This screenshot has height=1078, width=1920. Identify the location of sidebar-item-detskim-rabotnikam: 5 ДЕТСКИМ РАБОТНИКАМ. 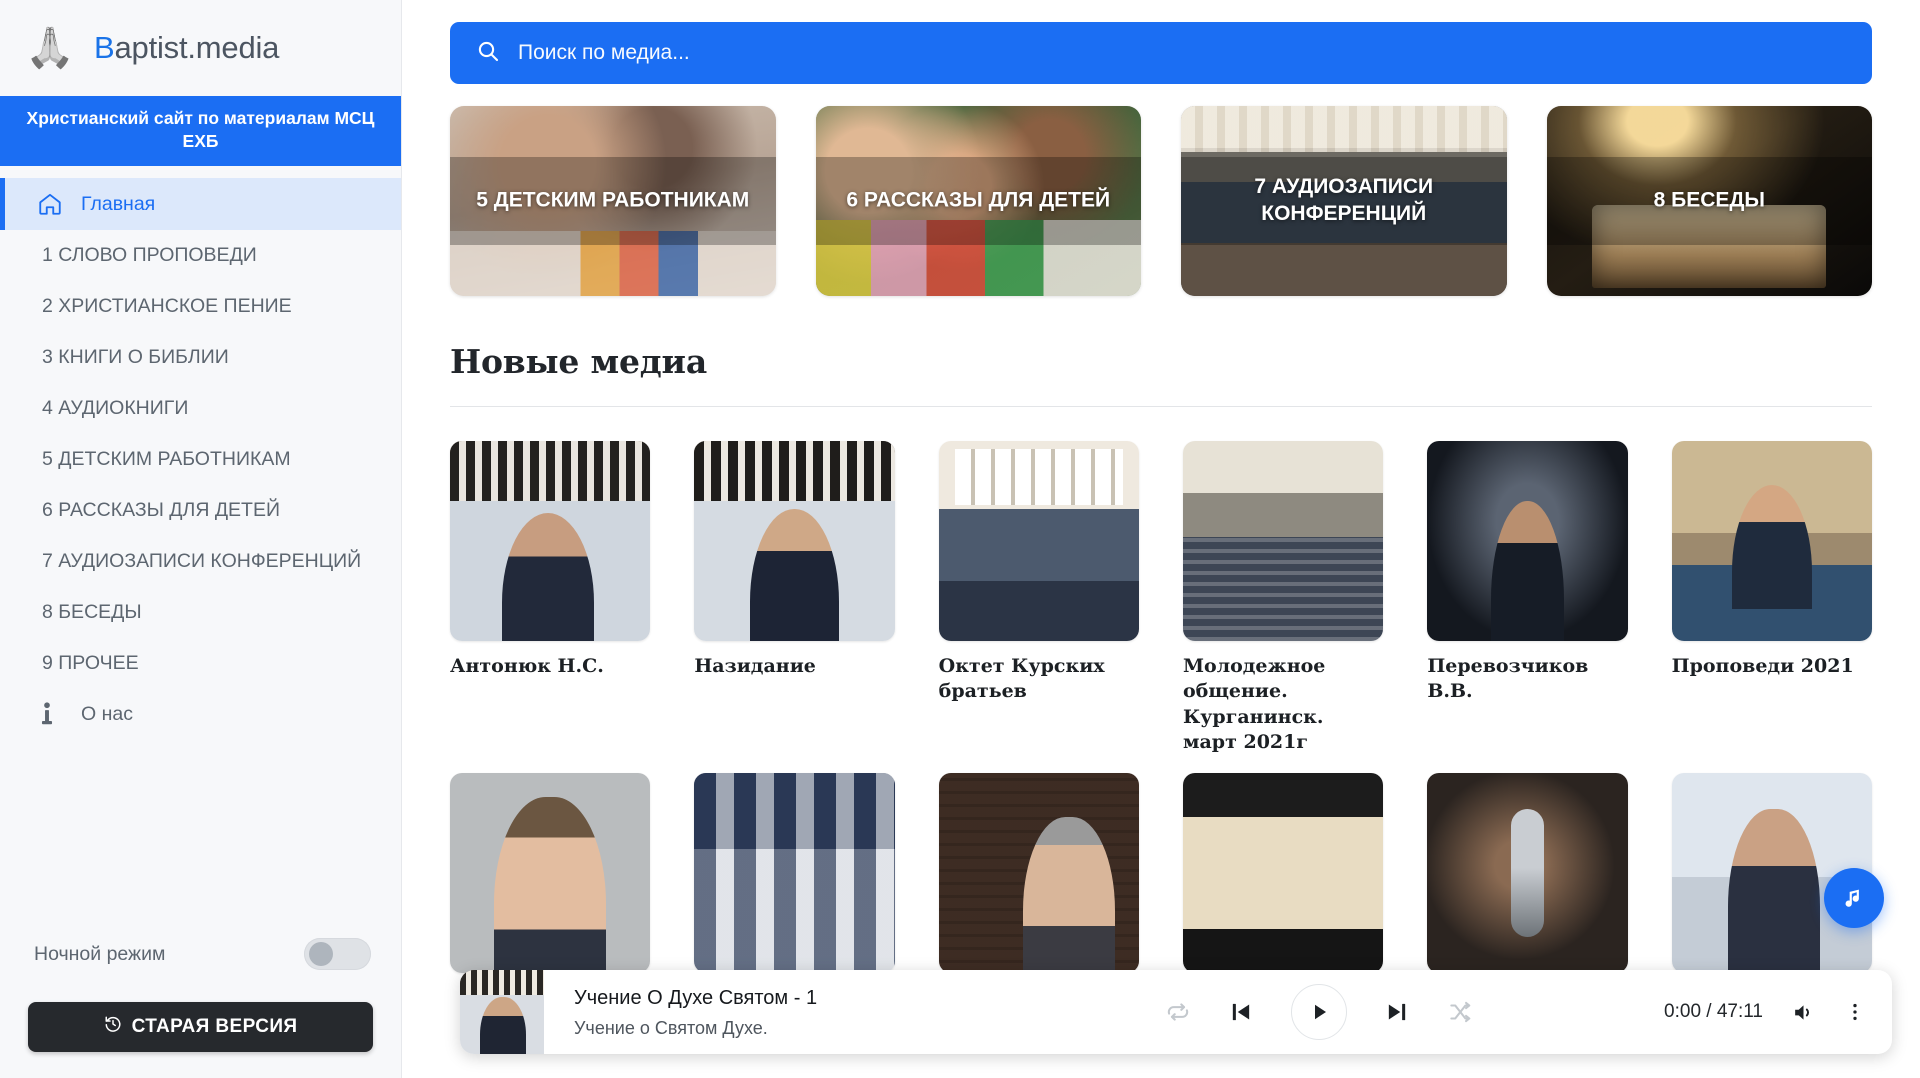
(200, 459).